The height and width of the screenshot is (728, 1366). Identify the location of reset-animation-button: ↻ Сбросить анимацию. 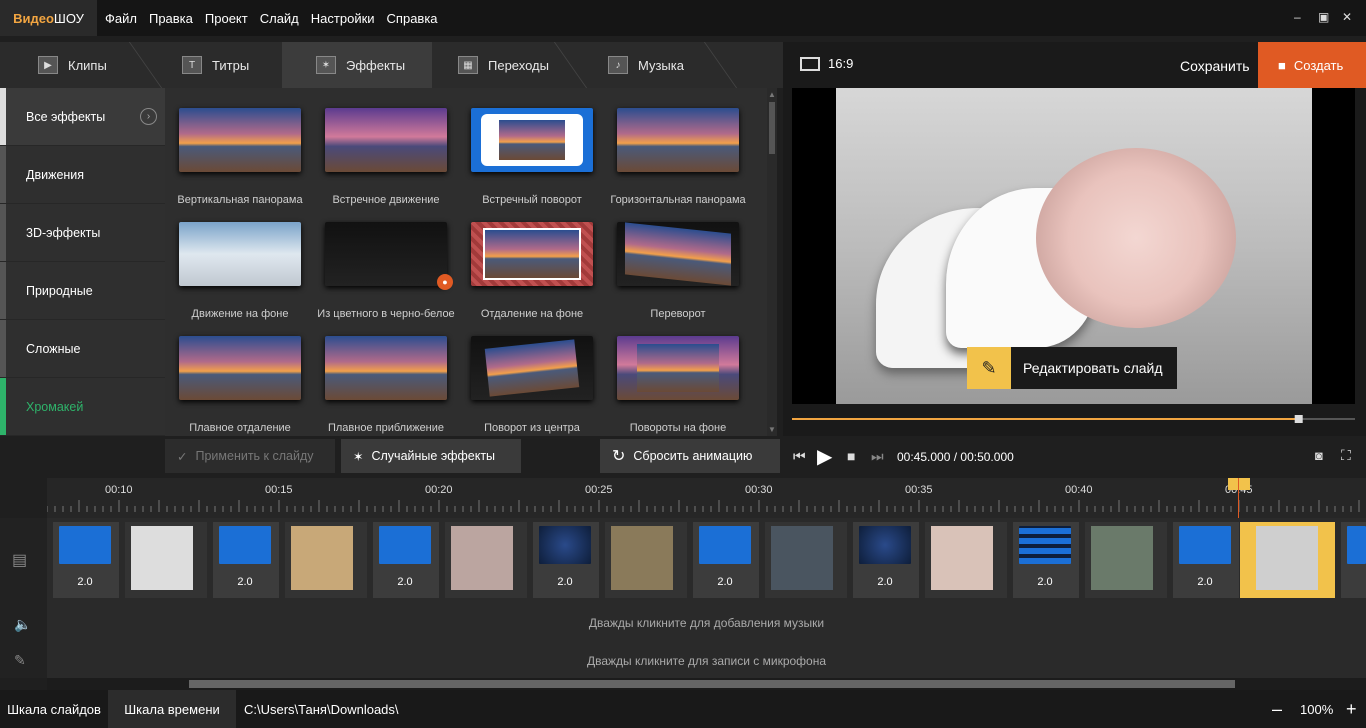
(690, 456).